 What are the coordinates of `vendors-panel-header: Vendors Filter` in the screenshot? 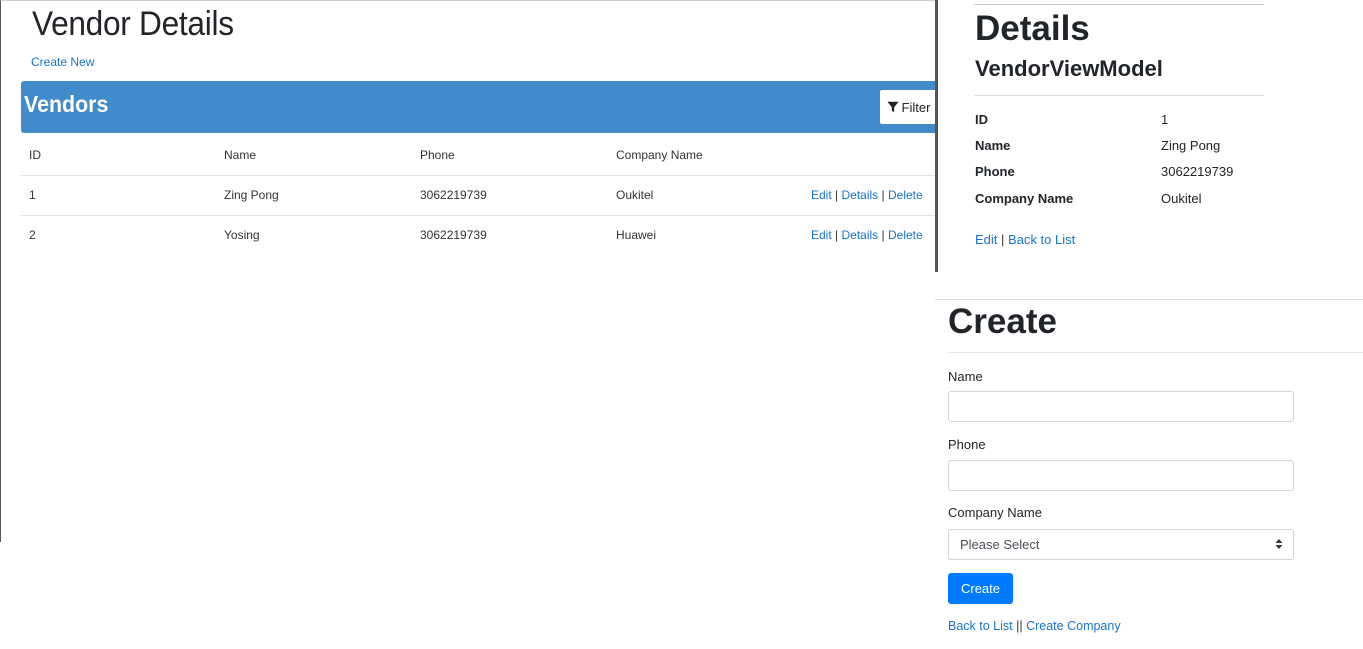 It's located at (479, 107).